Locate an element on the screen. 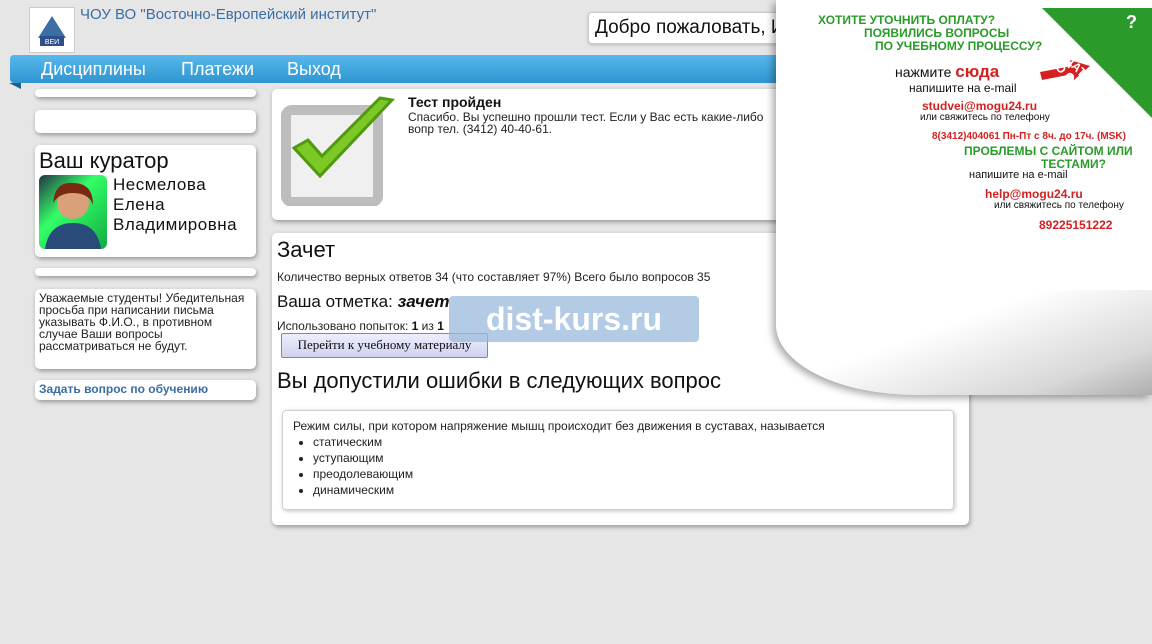  curator-first-name: Елена is located at coordinates (139, 204).